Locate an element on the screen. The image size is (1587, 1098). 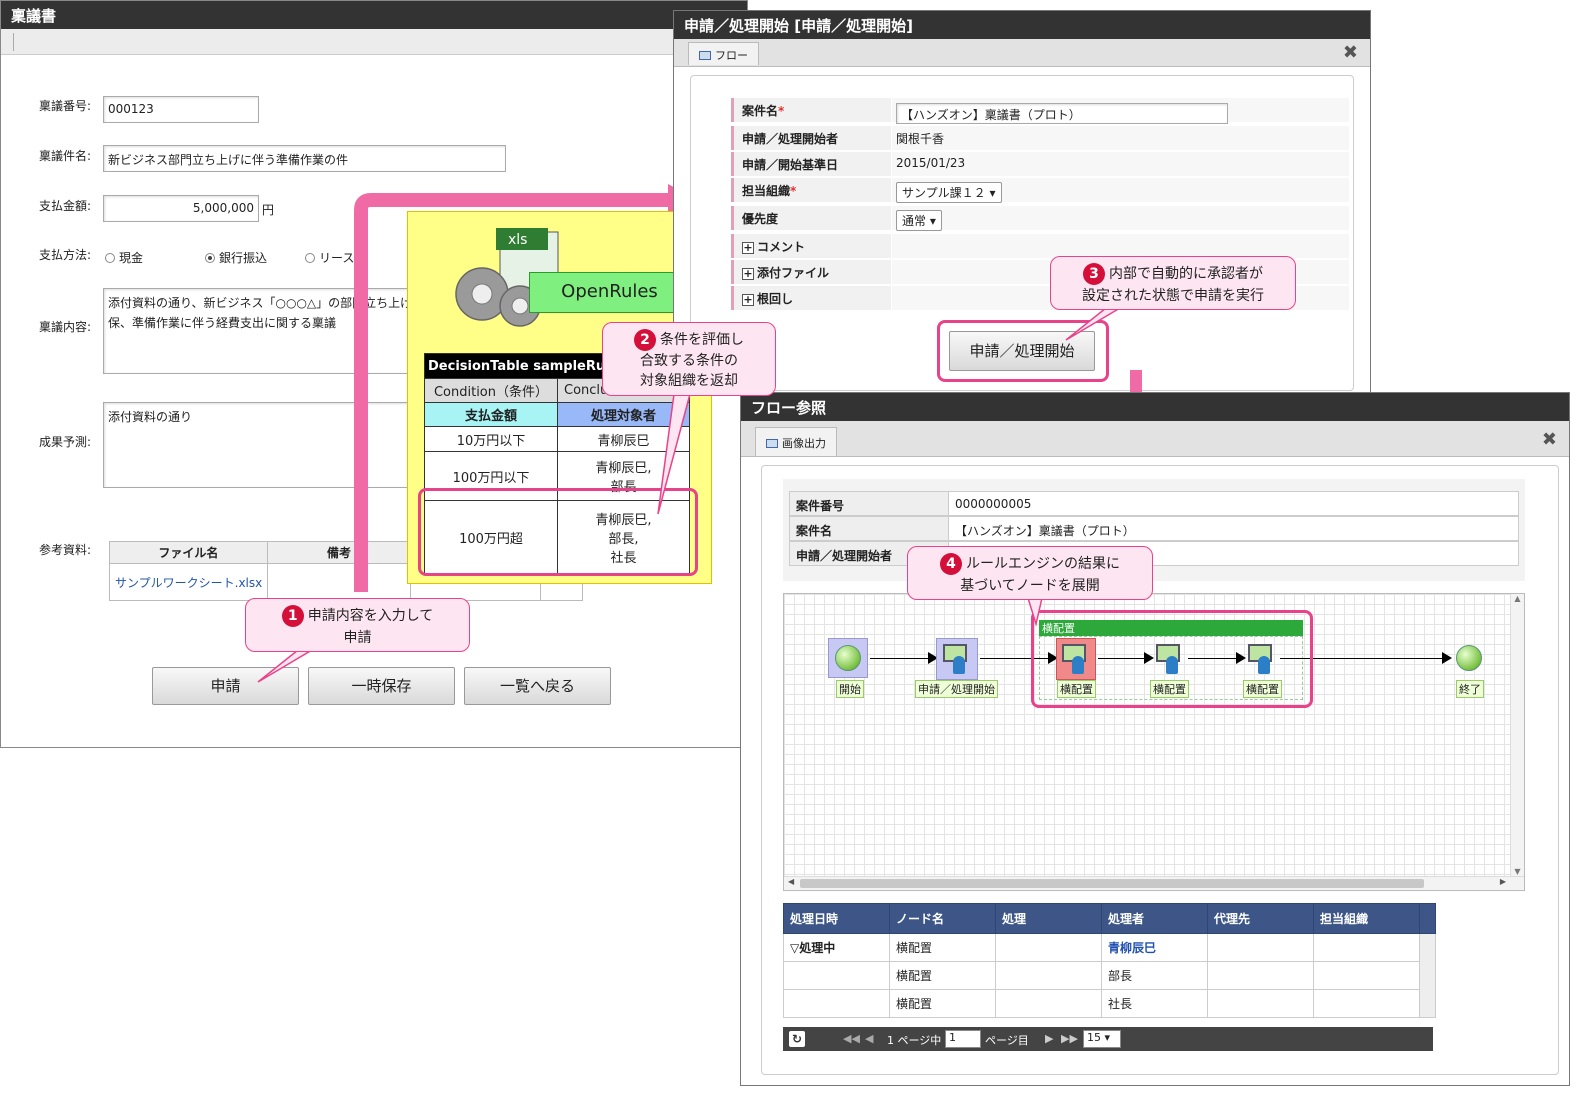
step-4-badge: 4 is located at coordinates (951, 564).